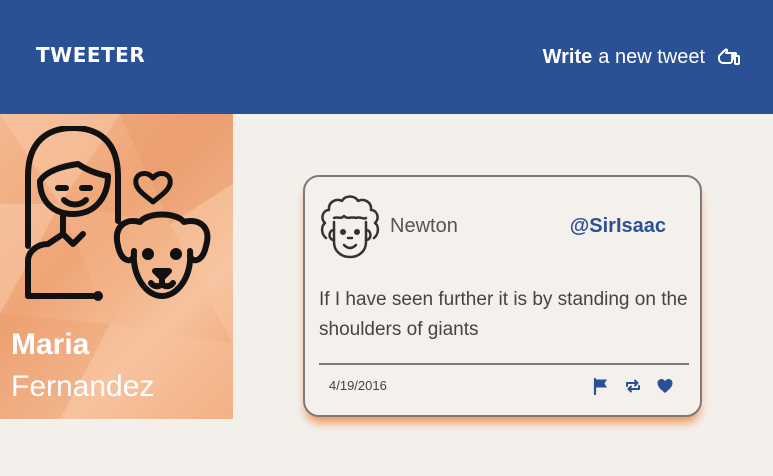  I want to click on write-tweet-link: Write a new tweet, so click(642, 57).